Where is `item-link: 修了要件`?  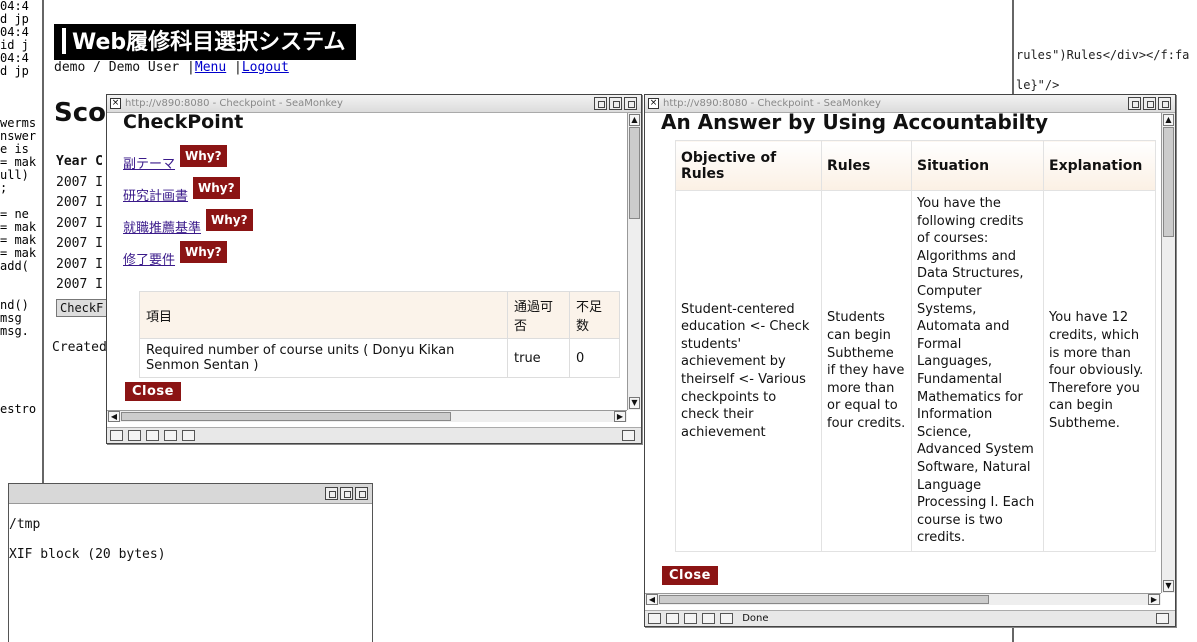
item-link: 修了要件 is located at coordinates (149, 258).